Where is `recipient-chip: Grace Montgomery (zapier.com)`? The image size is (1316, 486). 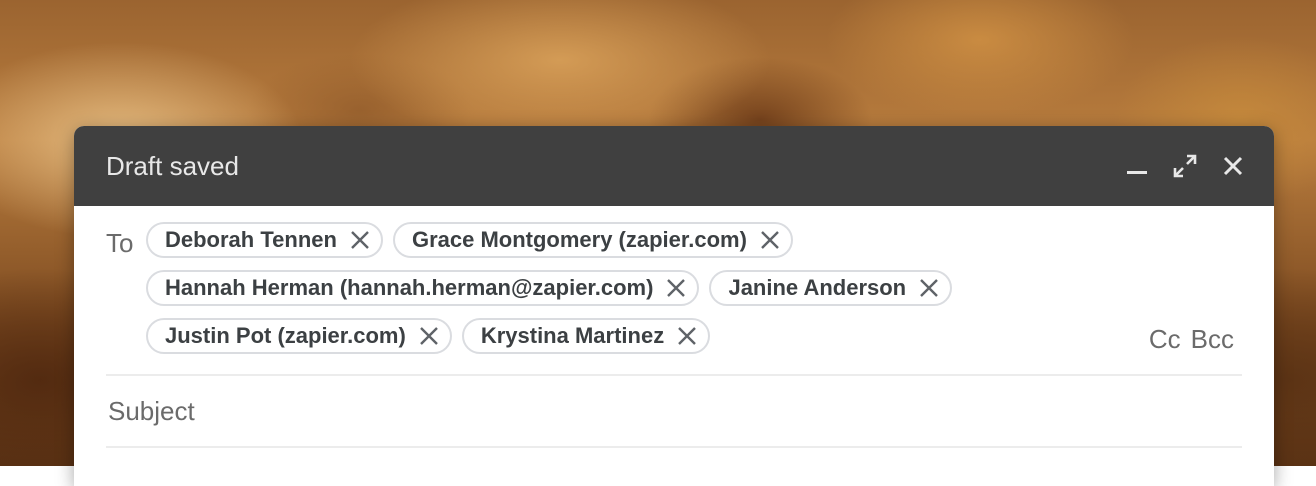 recipient-chip: Grace Montgomery (zapier.com) is located at coordinates (592, 240).